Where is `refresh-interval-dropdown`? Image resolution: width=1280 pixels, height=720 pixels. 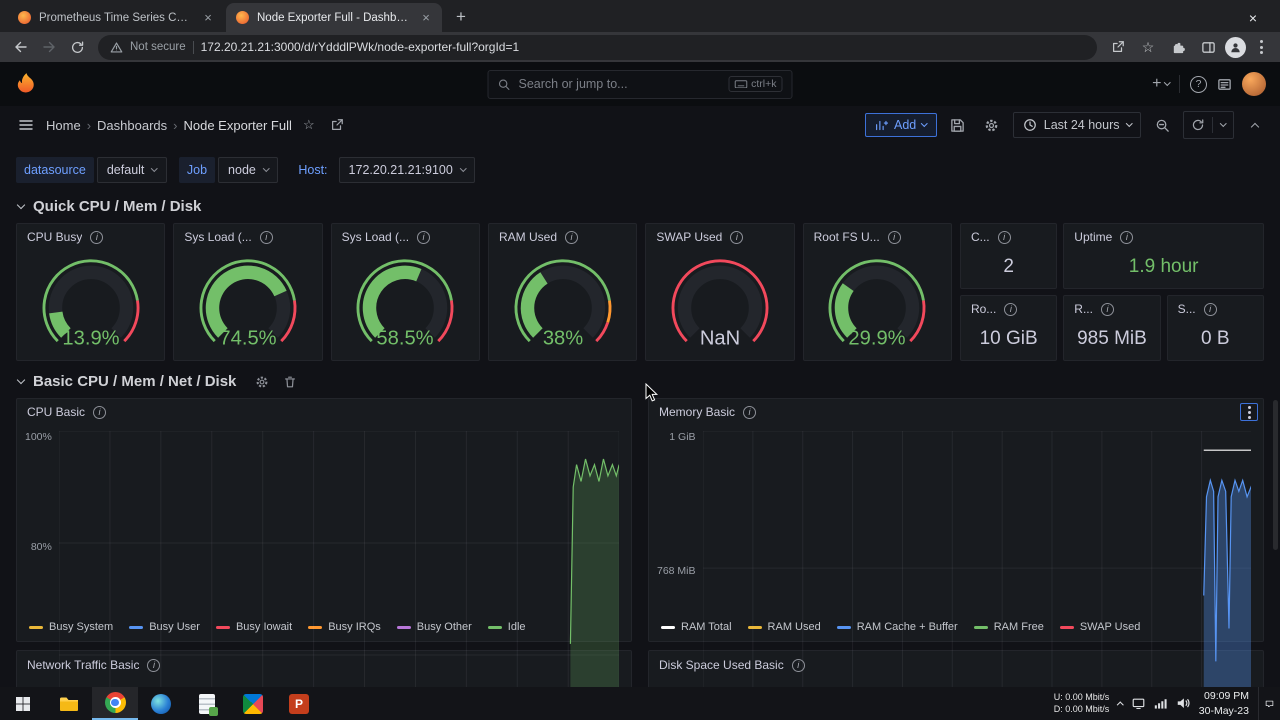 refresh-interval-dropdown is located at coordinates (1223, 125).